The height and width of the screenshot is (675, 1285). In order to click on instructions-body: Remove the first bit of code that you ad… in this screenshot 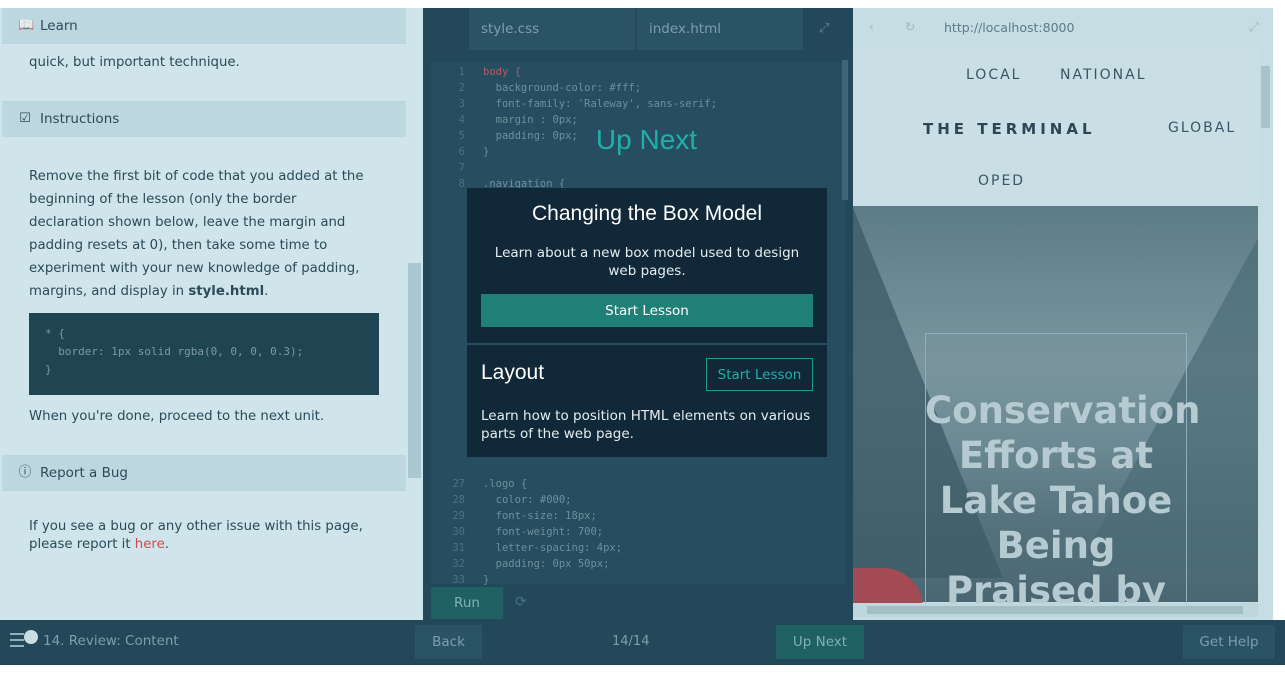, I will do `click(196, 234)`.